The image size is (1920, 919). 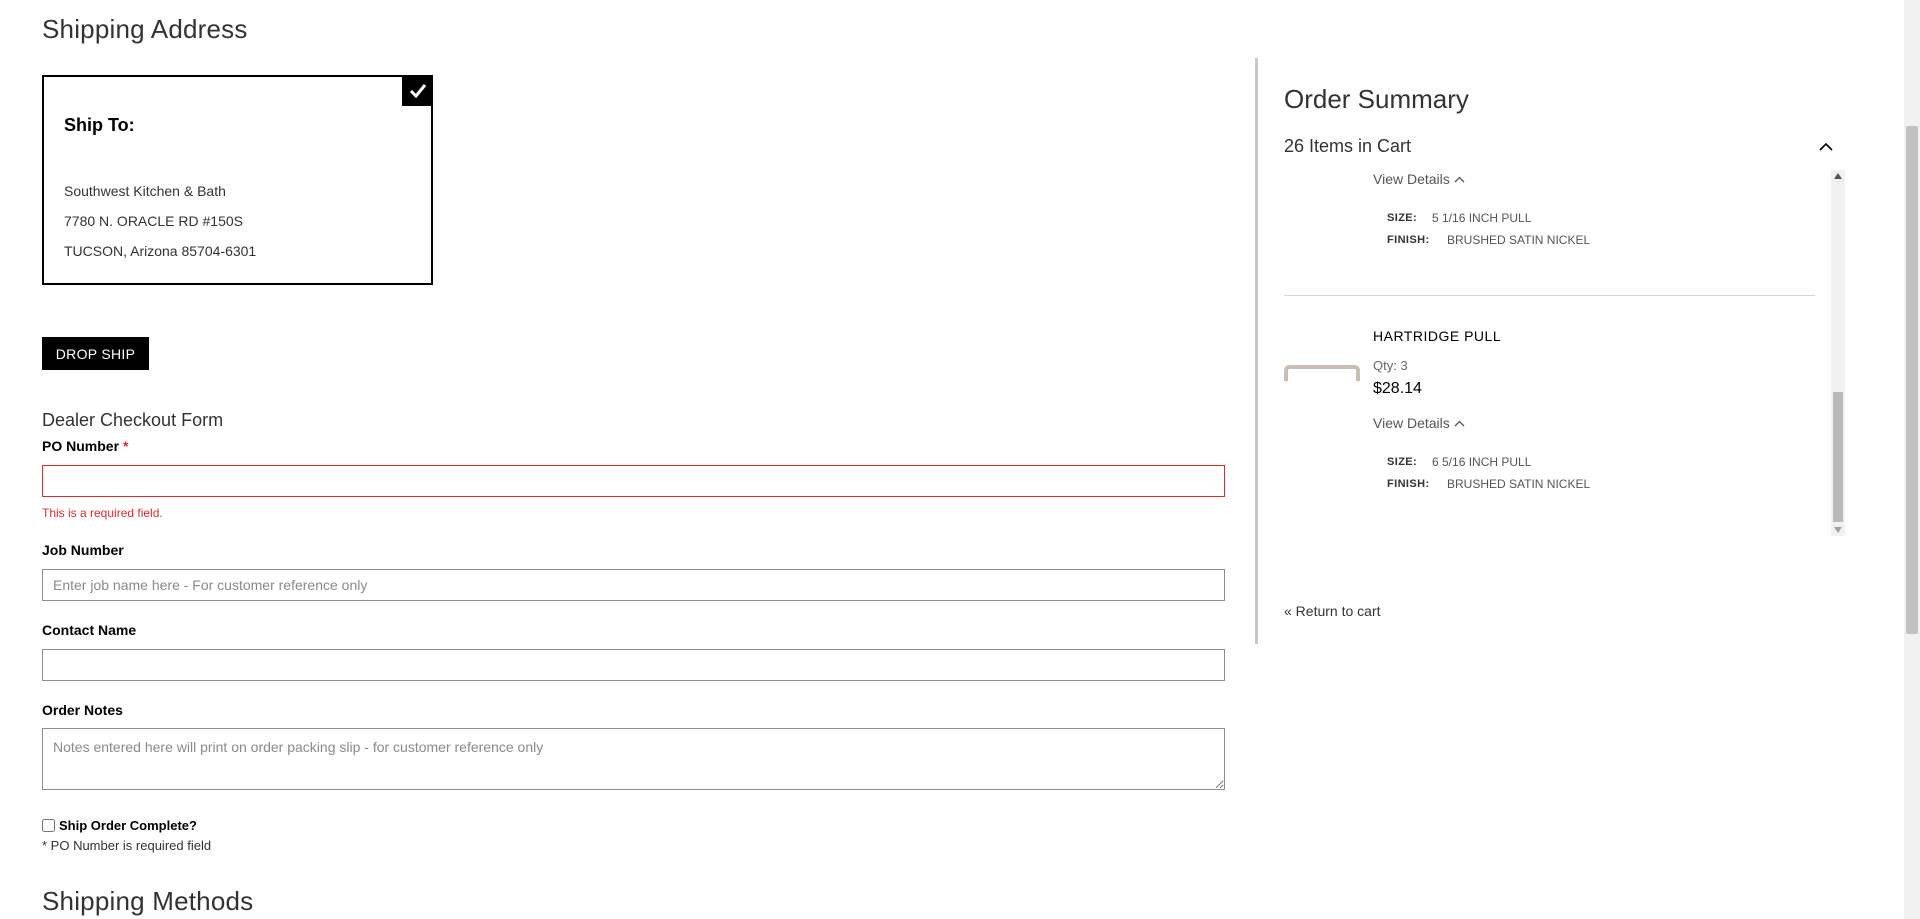 What do you see at coordinates (95, 353) in the screenshot?
I see `drop-ship-button: DROP SHIP` at bounding box center [95, 353].